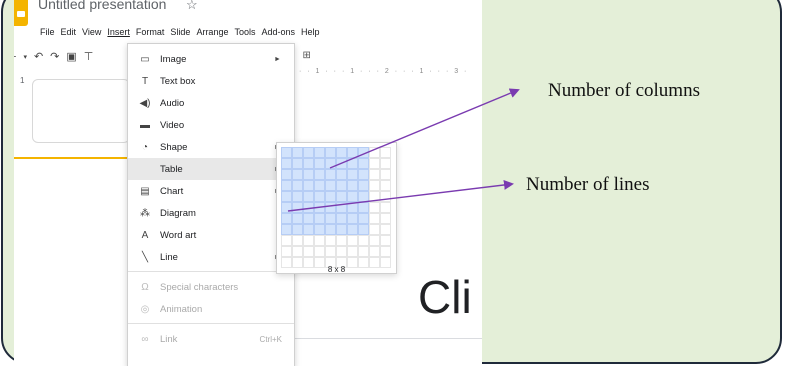 The height and width of the screenshot is (366, 787). What do you see at coordinates (21, 13) in the screenshot?
I see `slides-logo-icon` at bounding box center [21, 13].